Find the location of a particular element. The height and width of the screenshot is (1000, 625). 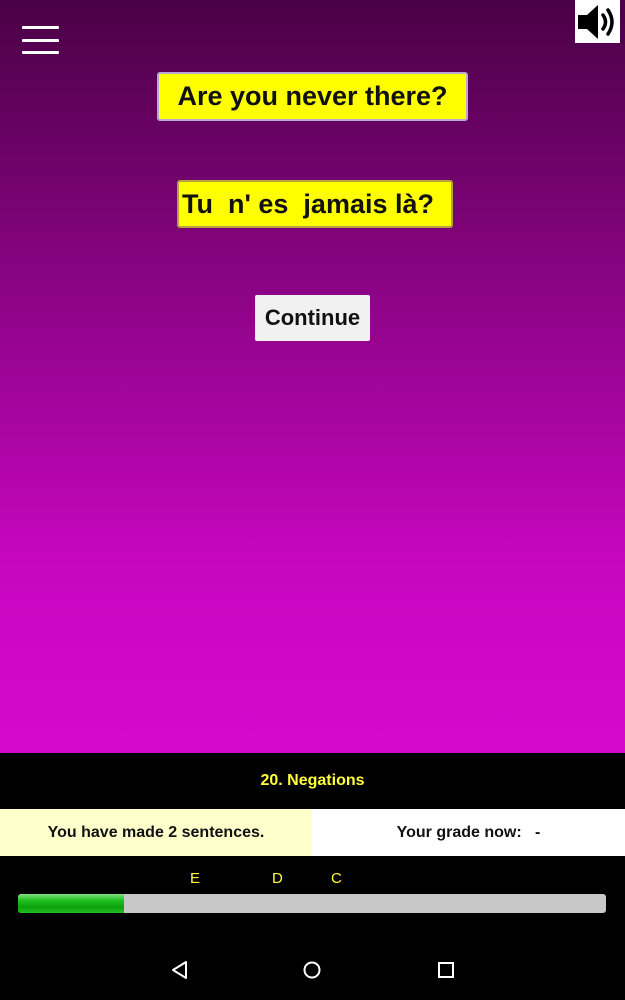

lesson-title: 20. Negations is located at coordinates (312, 780).